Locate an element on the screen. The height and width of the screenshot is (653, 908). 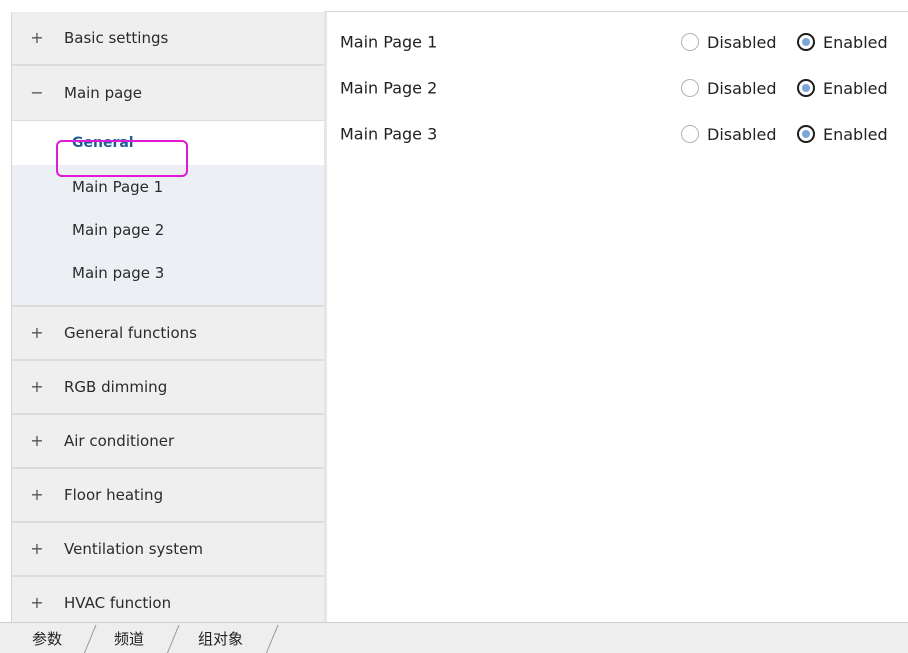
sidebar-section-label: HVAC function is located at coordinates (118, 603).